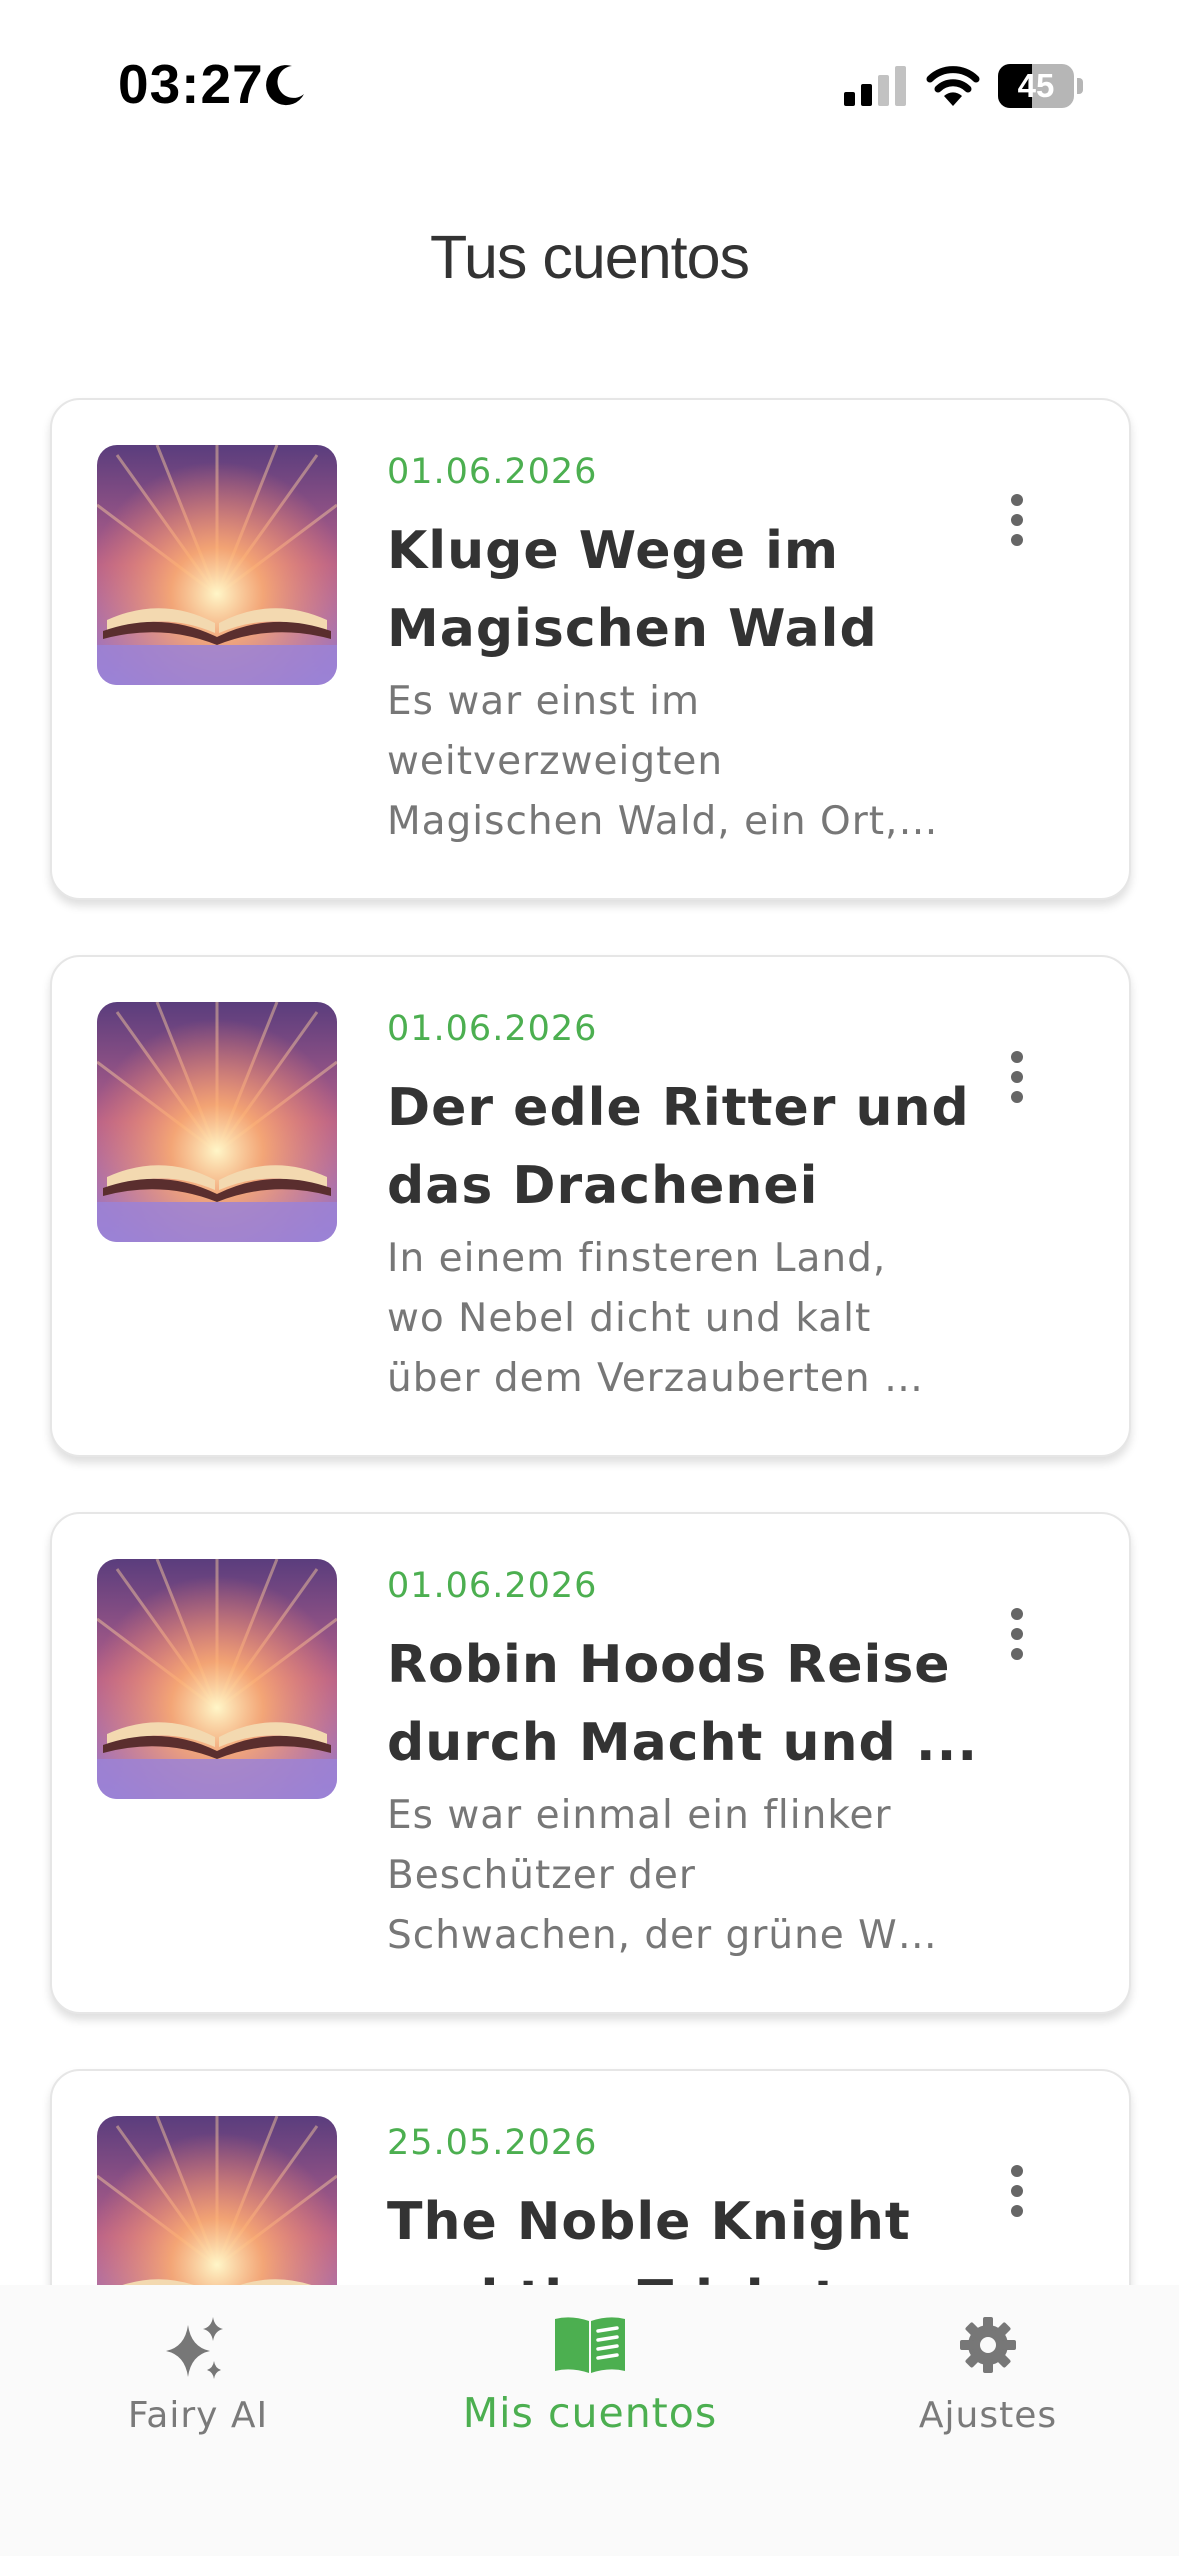 The height and width of the screenshot is (2556, 1179). What do you see at coordinates (590, 2380) in the screenshot?
I see `tab-mis-cuentos: Mis cuentos` at bounding box center [590, 2380].